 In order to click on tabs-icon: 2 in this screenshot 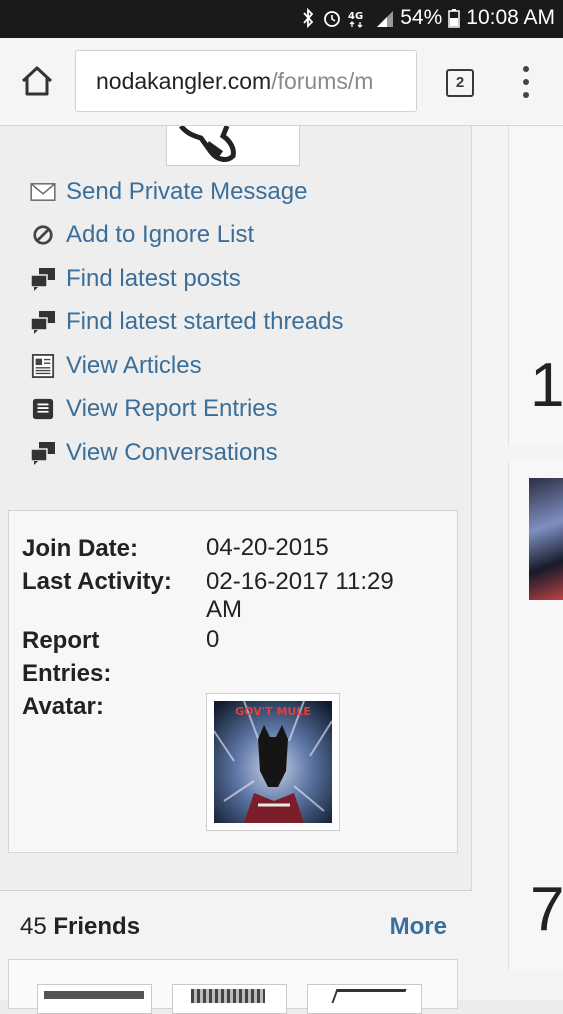, I will do `click(460, 83)`.